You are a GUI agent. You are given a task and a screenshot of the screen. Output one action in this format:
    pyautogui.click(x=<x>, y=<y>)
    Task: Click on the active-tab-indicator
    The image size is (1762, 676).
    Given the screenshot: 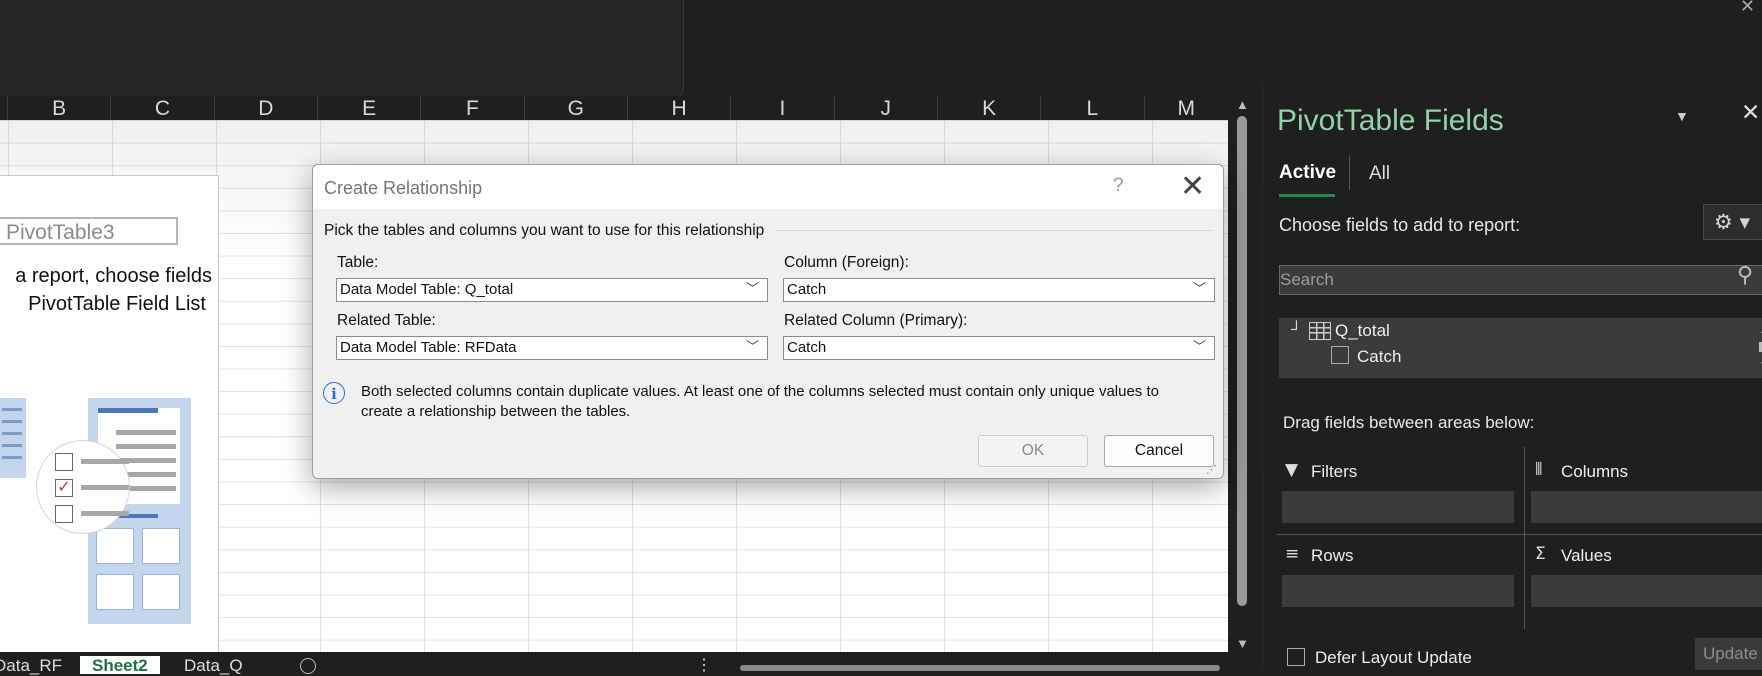 What is the action you would take?
    pyautogui.click(x=1307, y=195)
    